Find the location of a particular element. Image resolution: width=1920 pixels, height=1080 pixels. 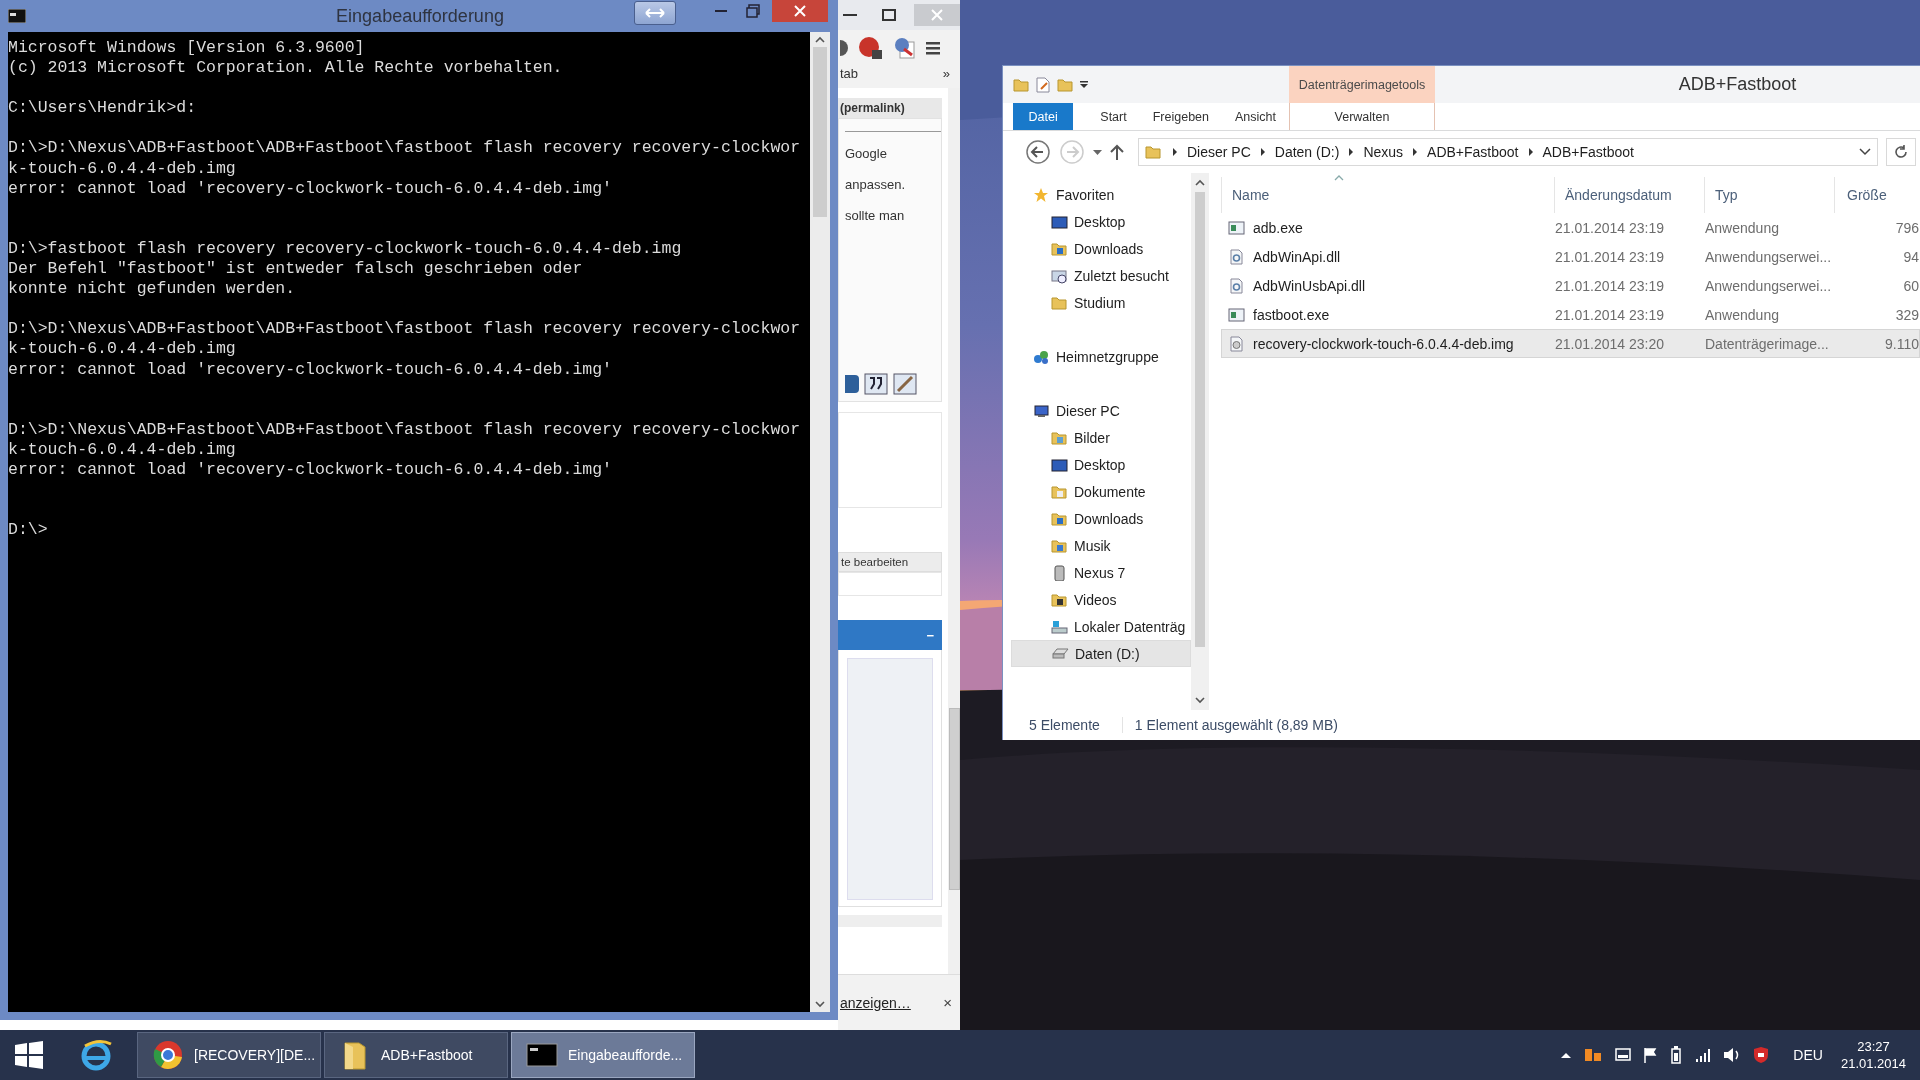

file-row: AdbWinUsbApi.dll 21.01.2014 23:19 Anwendungserwei... 60 is located at coordinates (1570, 285).